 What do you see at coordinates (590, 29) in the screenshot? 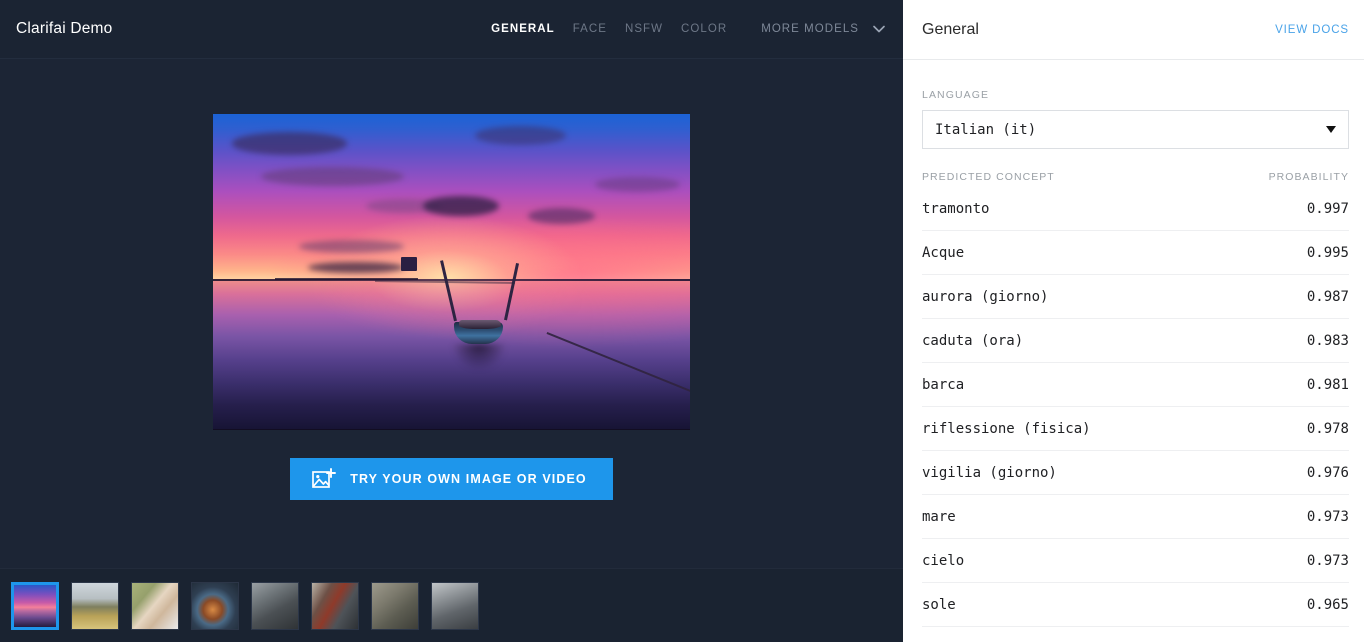
I see `tab-face: FACE` at bounding box center [590, 29].